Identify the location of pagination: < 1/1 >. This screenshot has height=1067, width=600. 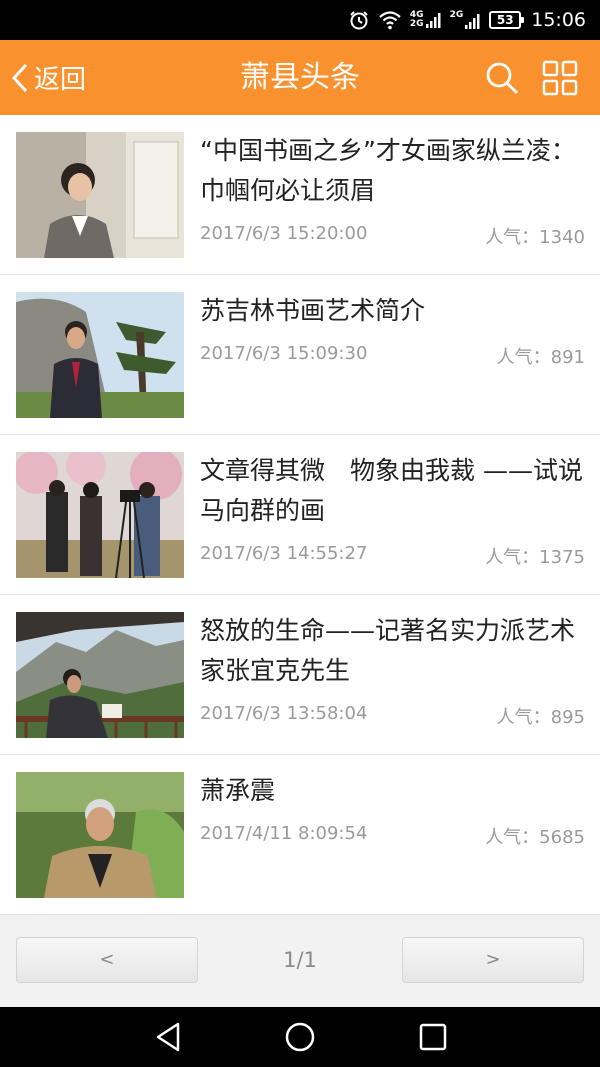
(300, 961).